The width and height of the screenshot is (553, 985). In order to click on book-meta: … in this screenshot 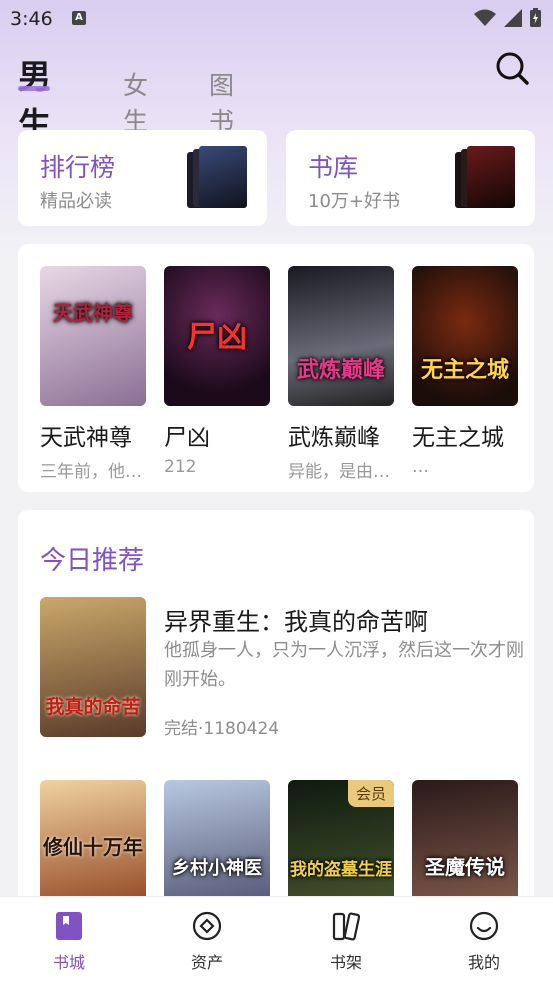, I will do `click(420, 467)`.